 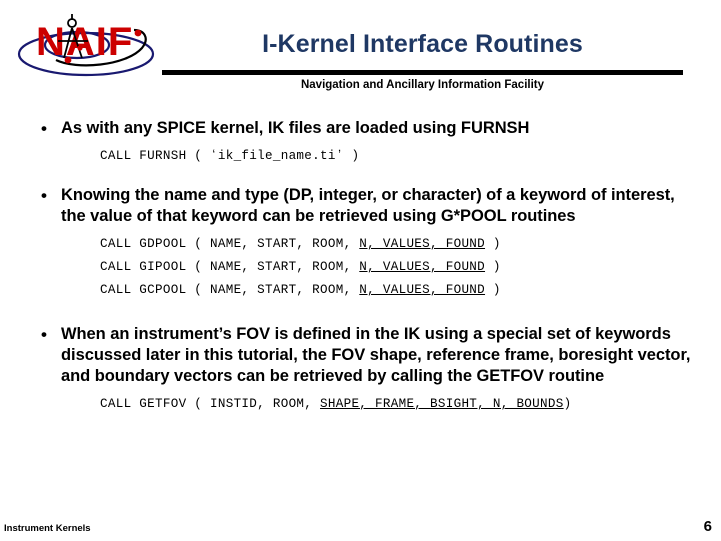 I want to click on code-block-furnsh: CALL FURNSH ( ʻik_file_name.tiʼ ), so click(x=360, y=153).